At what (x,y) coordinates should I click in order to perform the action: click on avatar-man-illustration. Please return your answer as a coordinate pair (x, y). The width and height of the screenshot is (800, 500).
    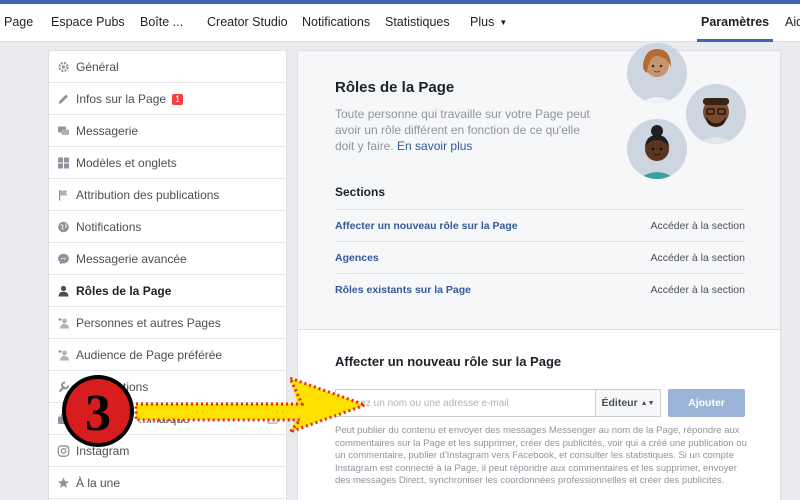
    Looking at the image, I should click on (716, 114).